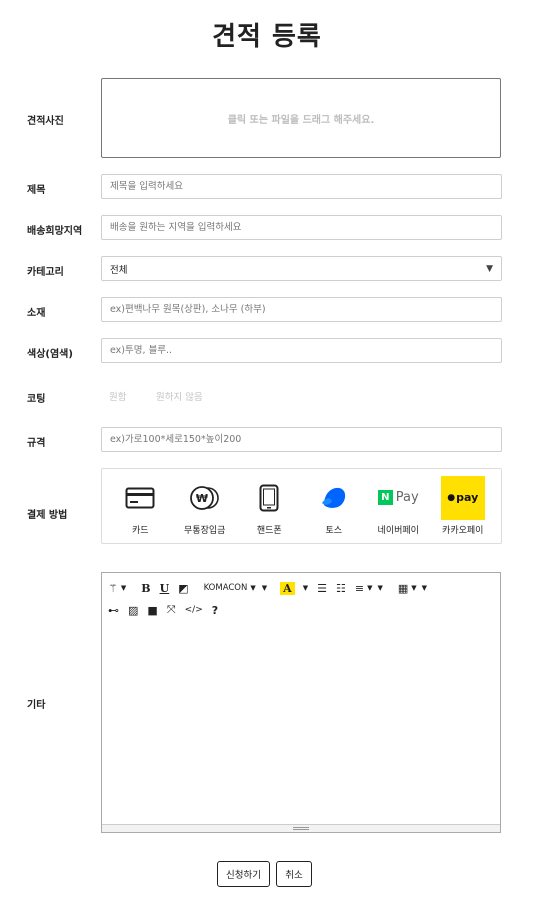 Image resolution: width=534 pixels, height=913 pixels. What do you see at coordinates (385, 497) in the screenshot?
I see `naver-n-badge: N` at bounding box center [385, 497].